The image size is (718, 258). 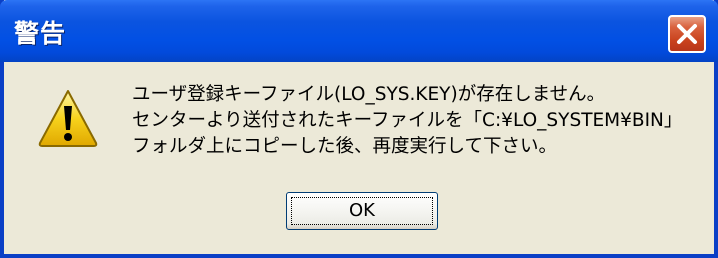 I want to click on message-line: センターより送付されたキーファイルを「C:¥LO_SYSTEM¥BIN」, so click(x=407, y=120).